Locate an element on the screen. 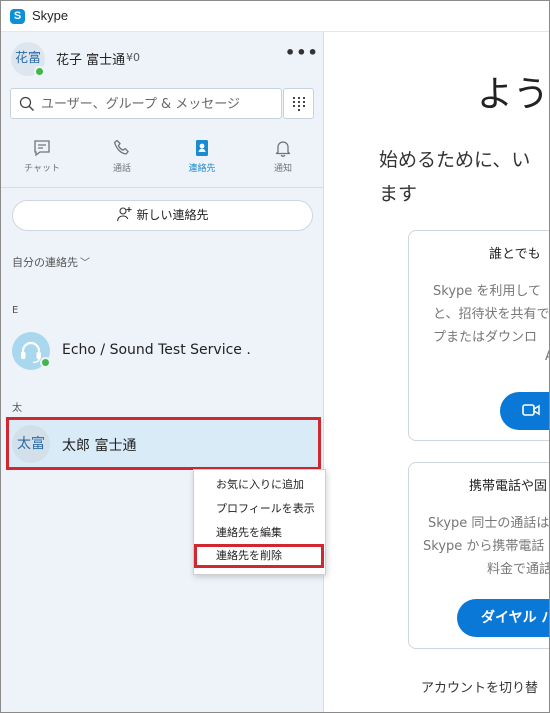 The height and width of the screenshot is (713, 550). contact-item-taro: 太富 太郎 富士通 is located at coordinates (163, 443).